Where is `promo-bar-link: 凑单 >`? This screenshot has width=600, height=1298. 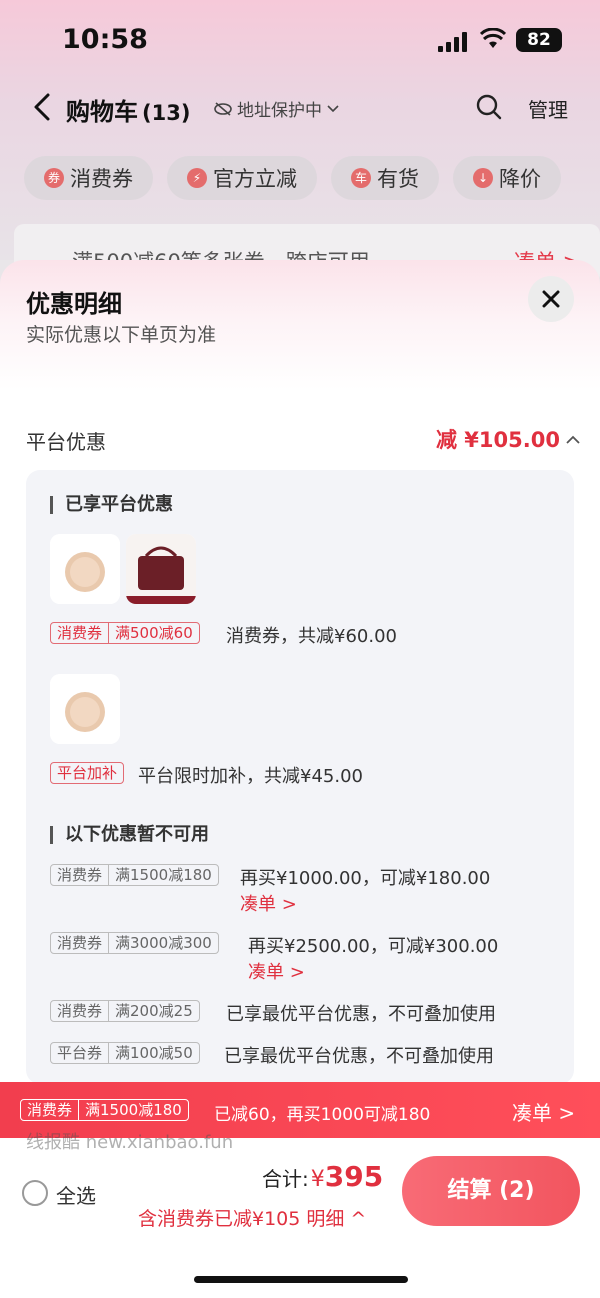 promo-bar-link: 凑单 > is located at coordinates (543, 1111).